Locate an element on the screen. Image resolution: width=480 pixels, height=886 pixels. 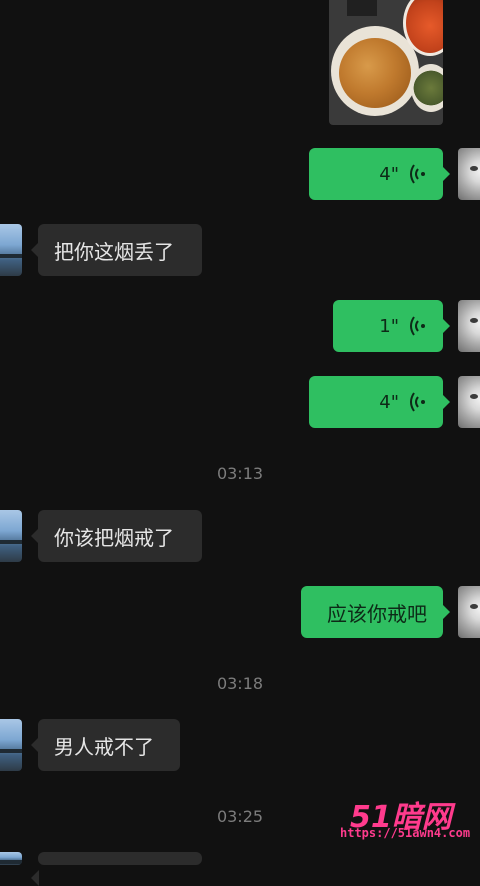
timestamp: 03:13 is located at coordinates (240, 473).